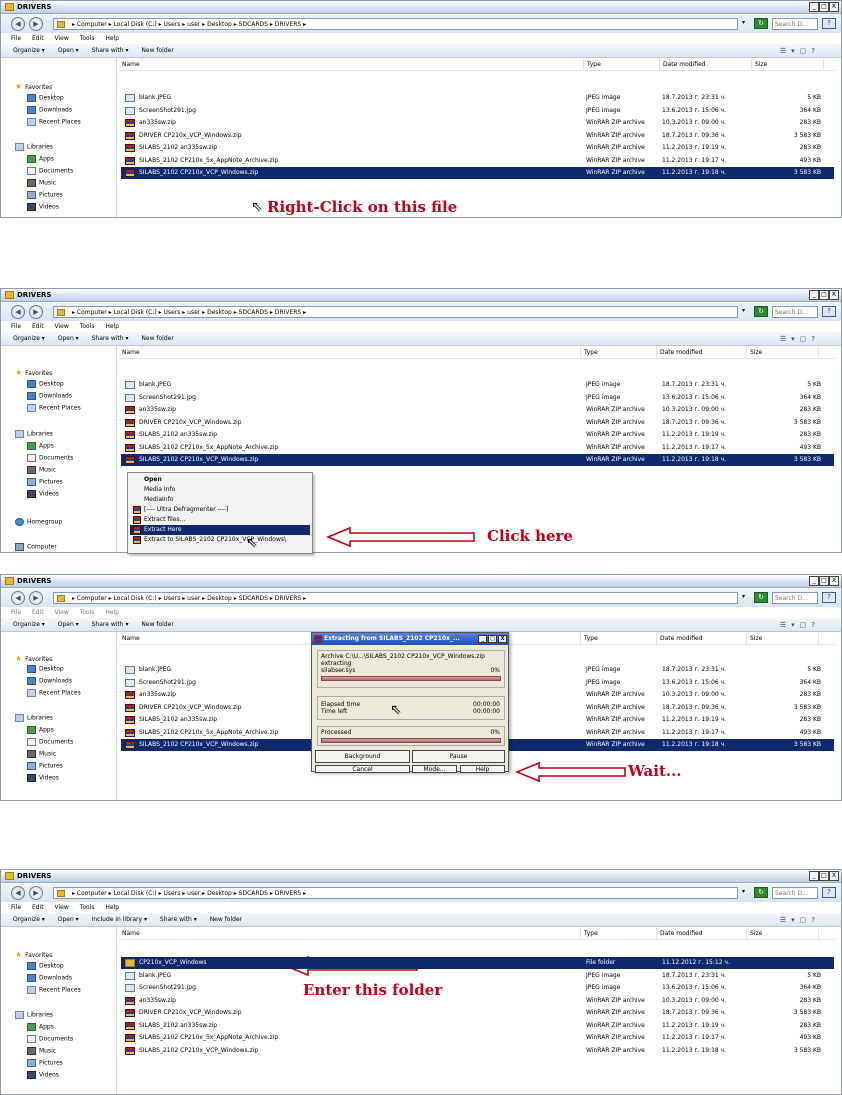 The image size is (842, 1095). What do you see at coordinates (362, 769) in the screenshot?
I see `cancel-button: Cancel` at bounding box center [362, 769].